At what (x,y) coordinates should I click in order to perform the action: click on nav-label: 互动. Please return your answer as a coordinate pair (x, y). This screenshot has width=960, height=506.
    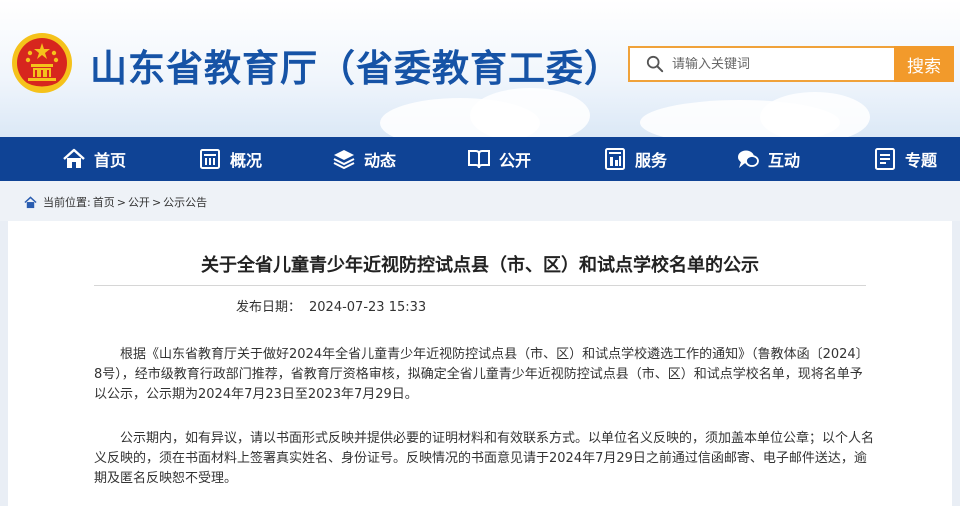
    Looking at the image, I should click on (784, 160).